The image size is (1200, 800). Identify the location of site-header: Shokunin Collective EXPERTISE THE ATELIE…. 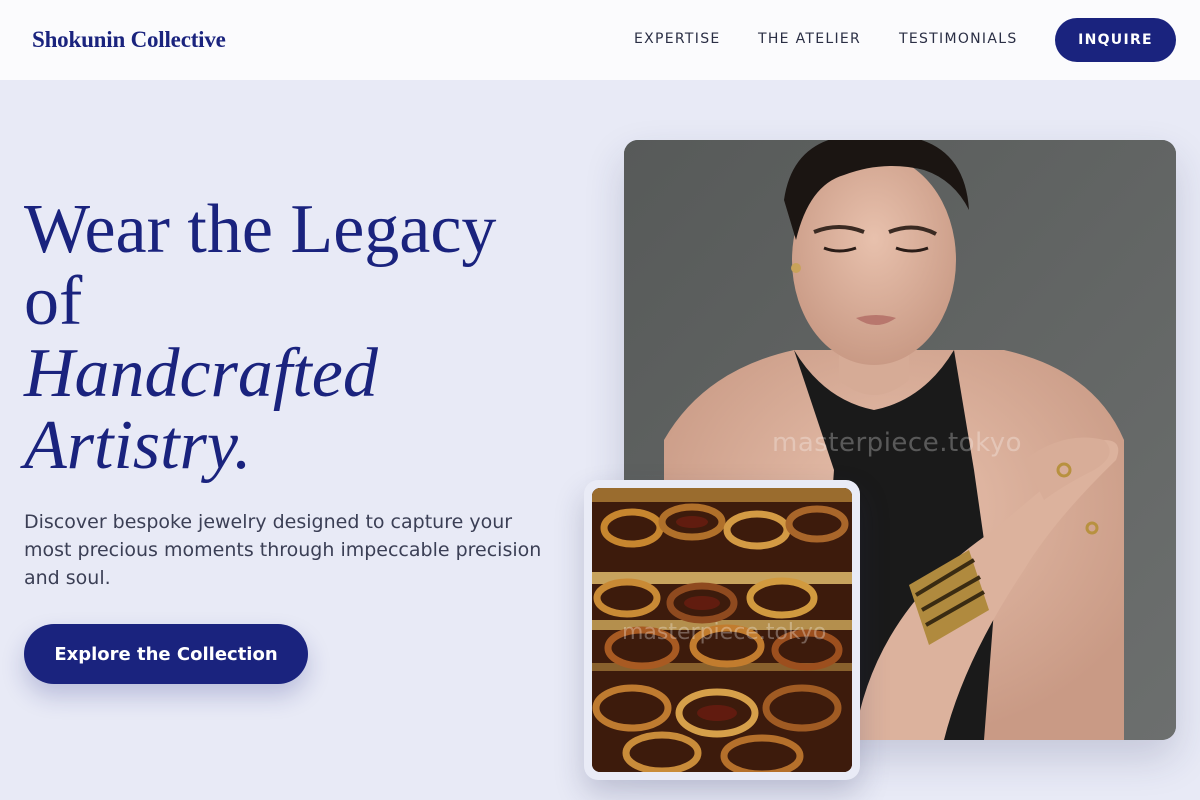
(600, 40).